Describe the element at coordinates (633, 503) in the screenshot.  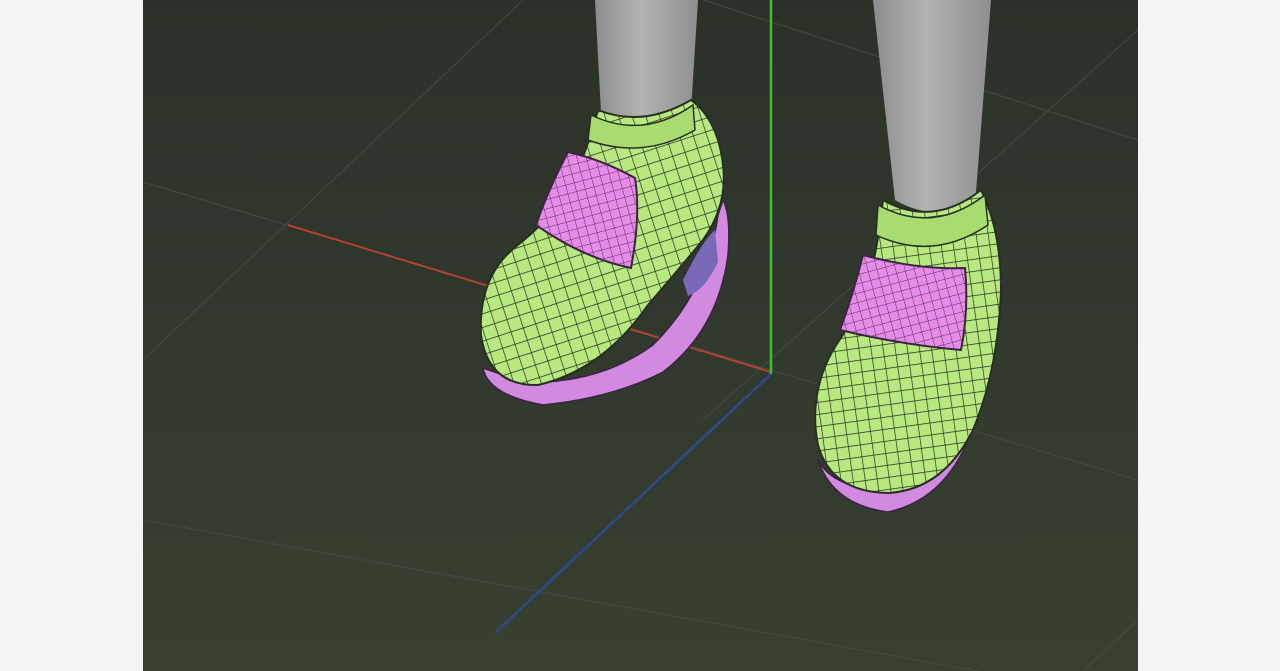
I see `z-axis-line` at that location.